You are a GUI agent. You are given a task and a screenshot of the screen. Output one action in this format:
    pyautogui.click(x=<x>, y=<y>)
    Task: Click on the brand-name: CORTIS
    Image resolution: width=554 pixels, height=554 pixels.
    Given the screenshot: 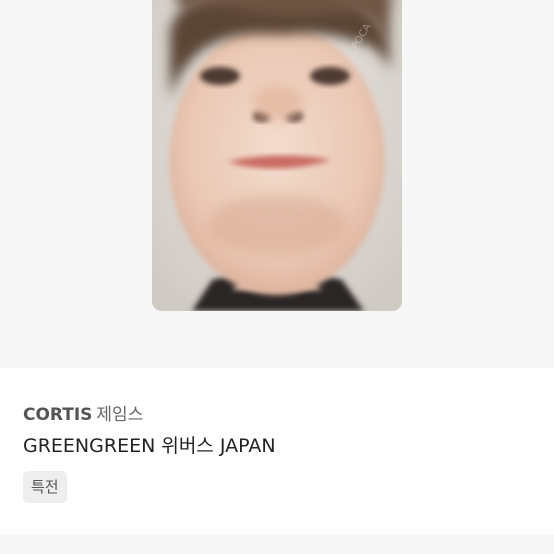 What is the action you would take?
    pyautogui.click(x=58, y=415)
    